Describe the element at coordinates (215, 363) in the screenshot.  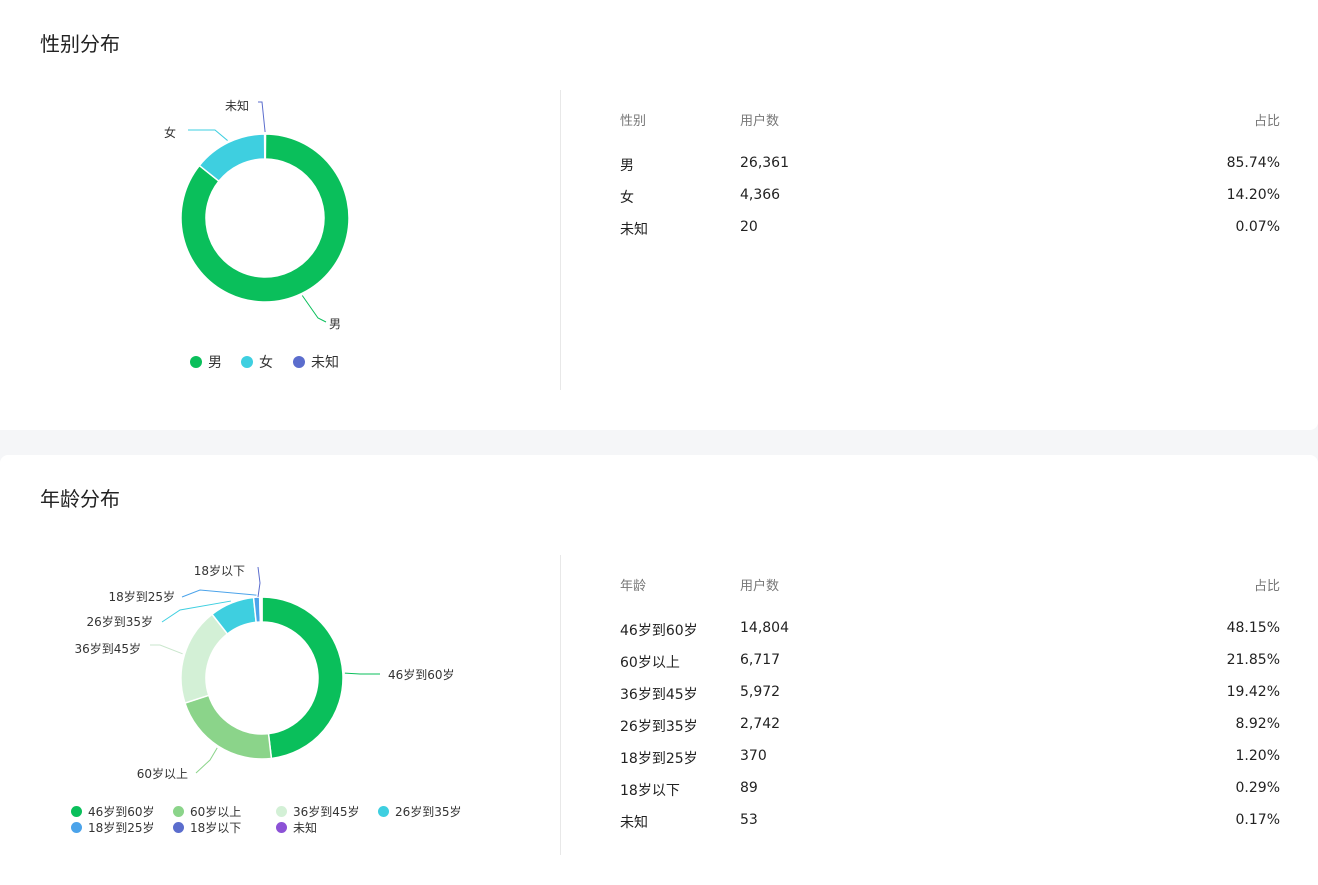
I see `gender-legend-label: 男` at that location.